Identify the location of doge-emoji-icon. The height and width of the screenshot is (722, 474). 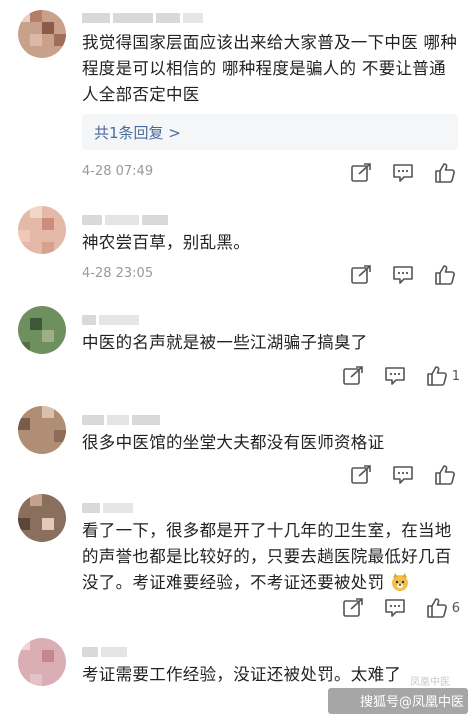
(400, 582).